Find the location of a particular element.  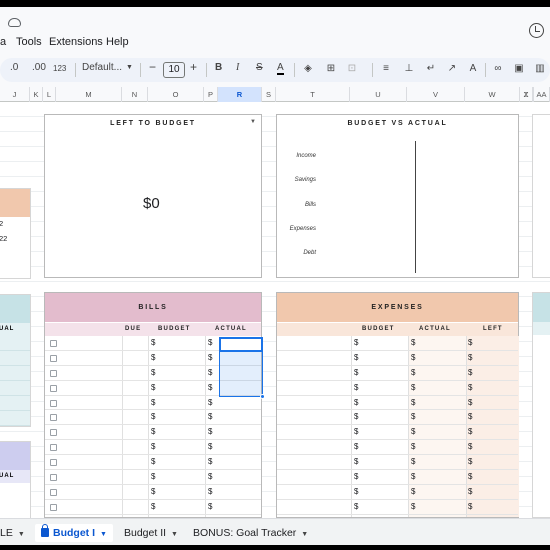

menu-tools: Tools is located at coordinates (29, 42).